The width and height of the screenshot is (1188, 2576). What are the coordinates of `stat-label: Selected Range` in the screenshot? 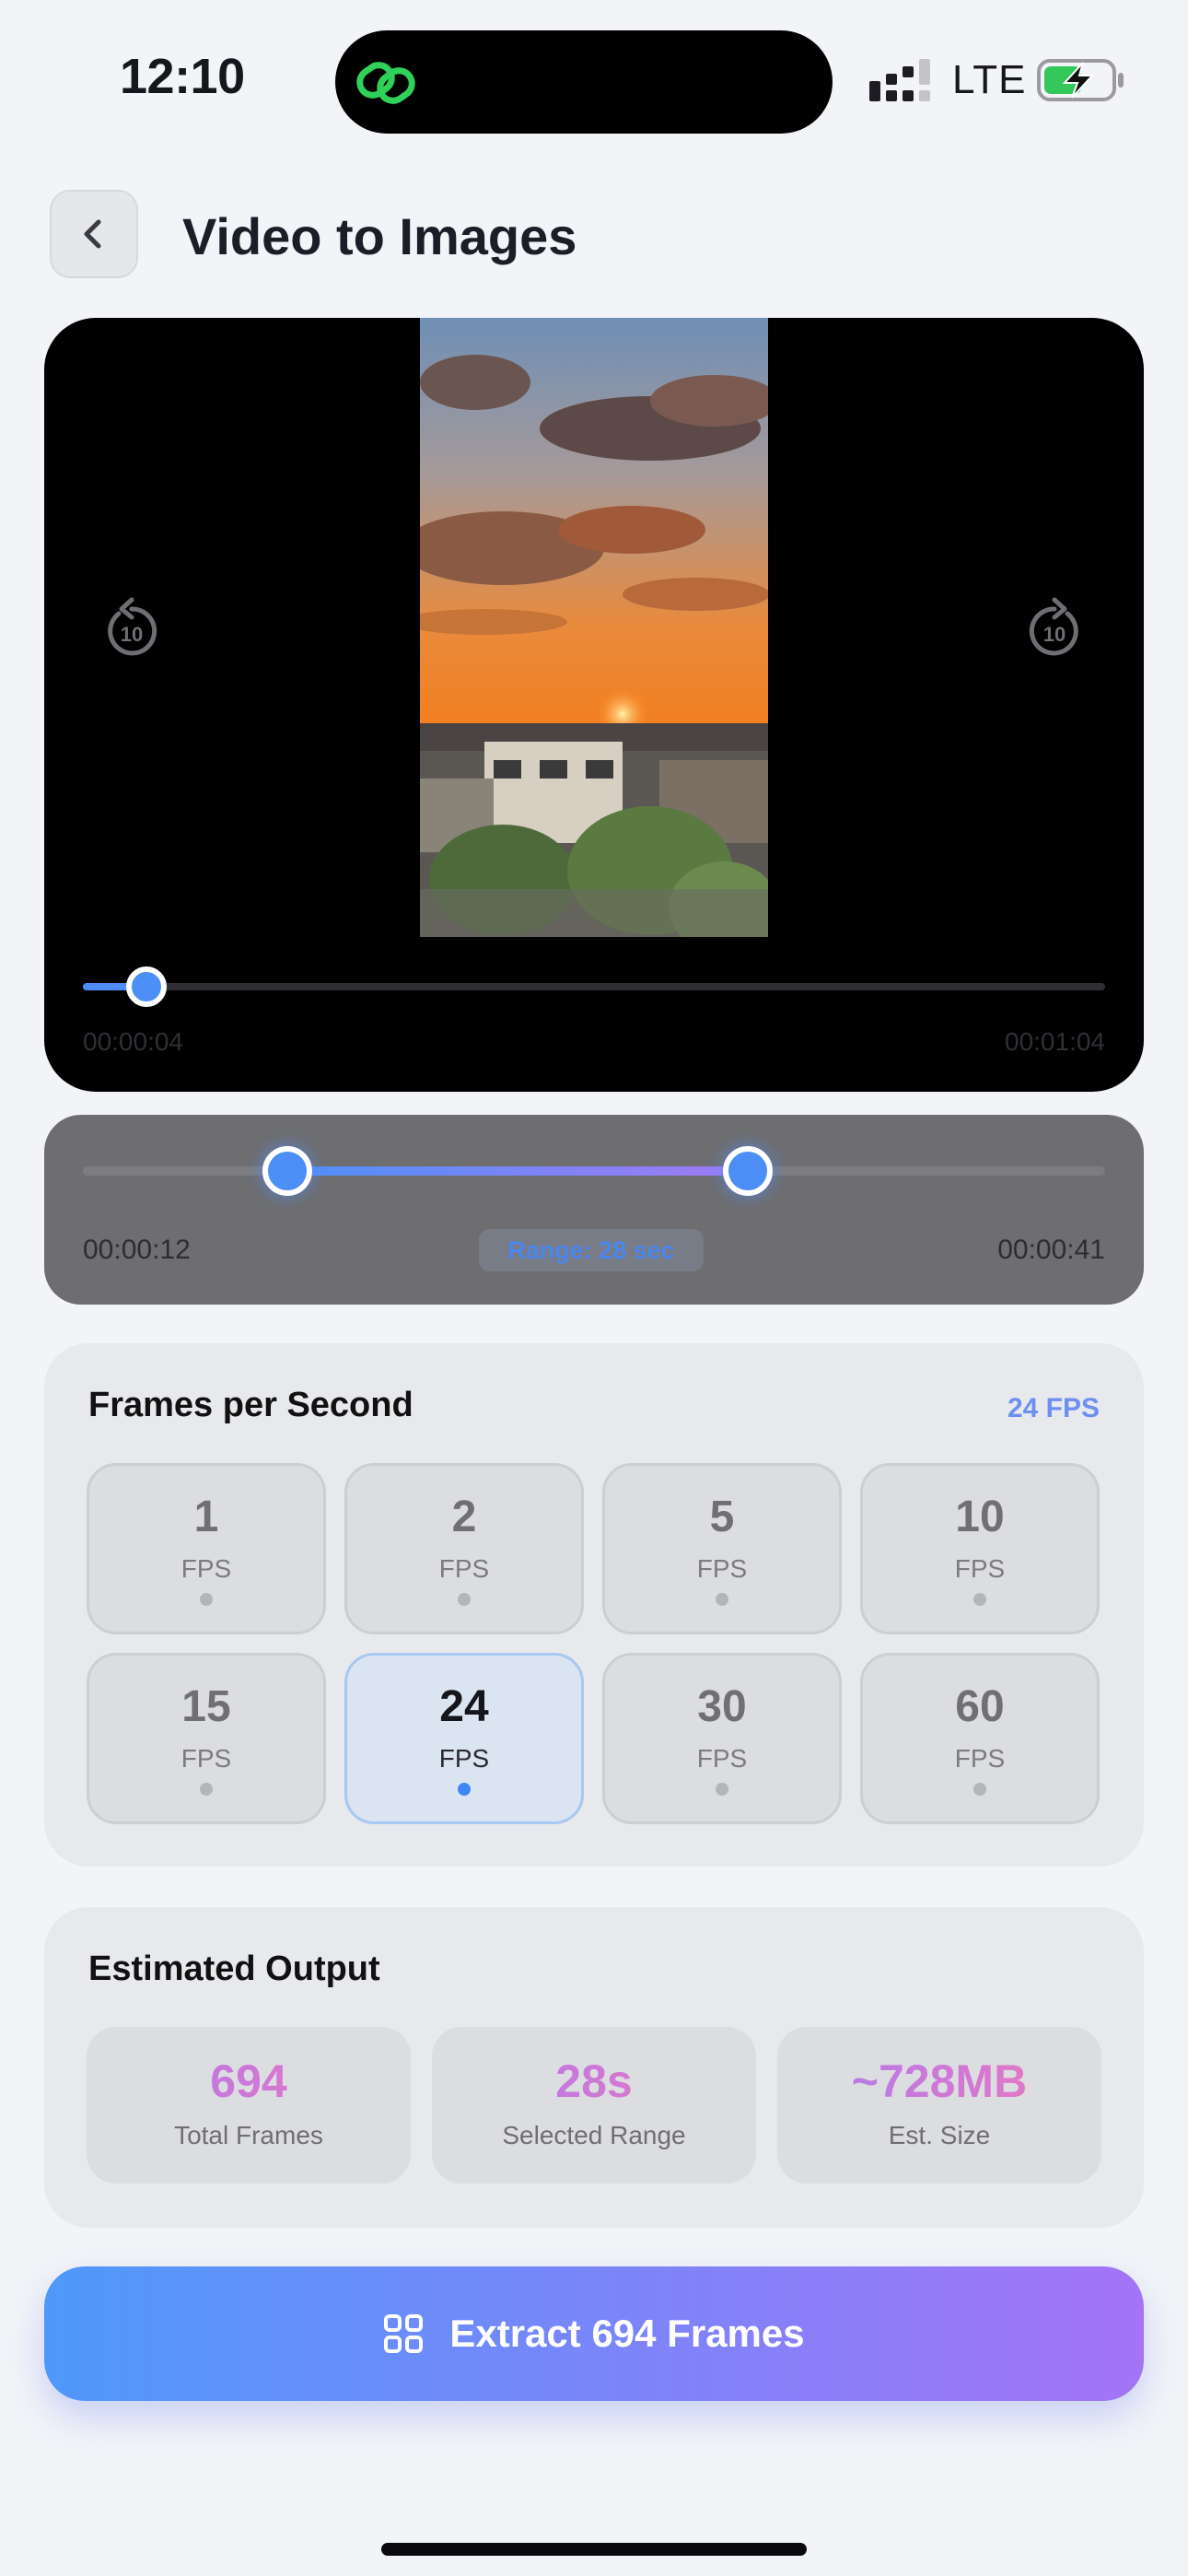 It's located at (594, 2135).